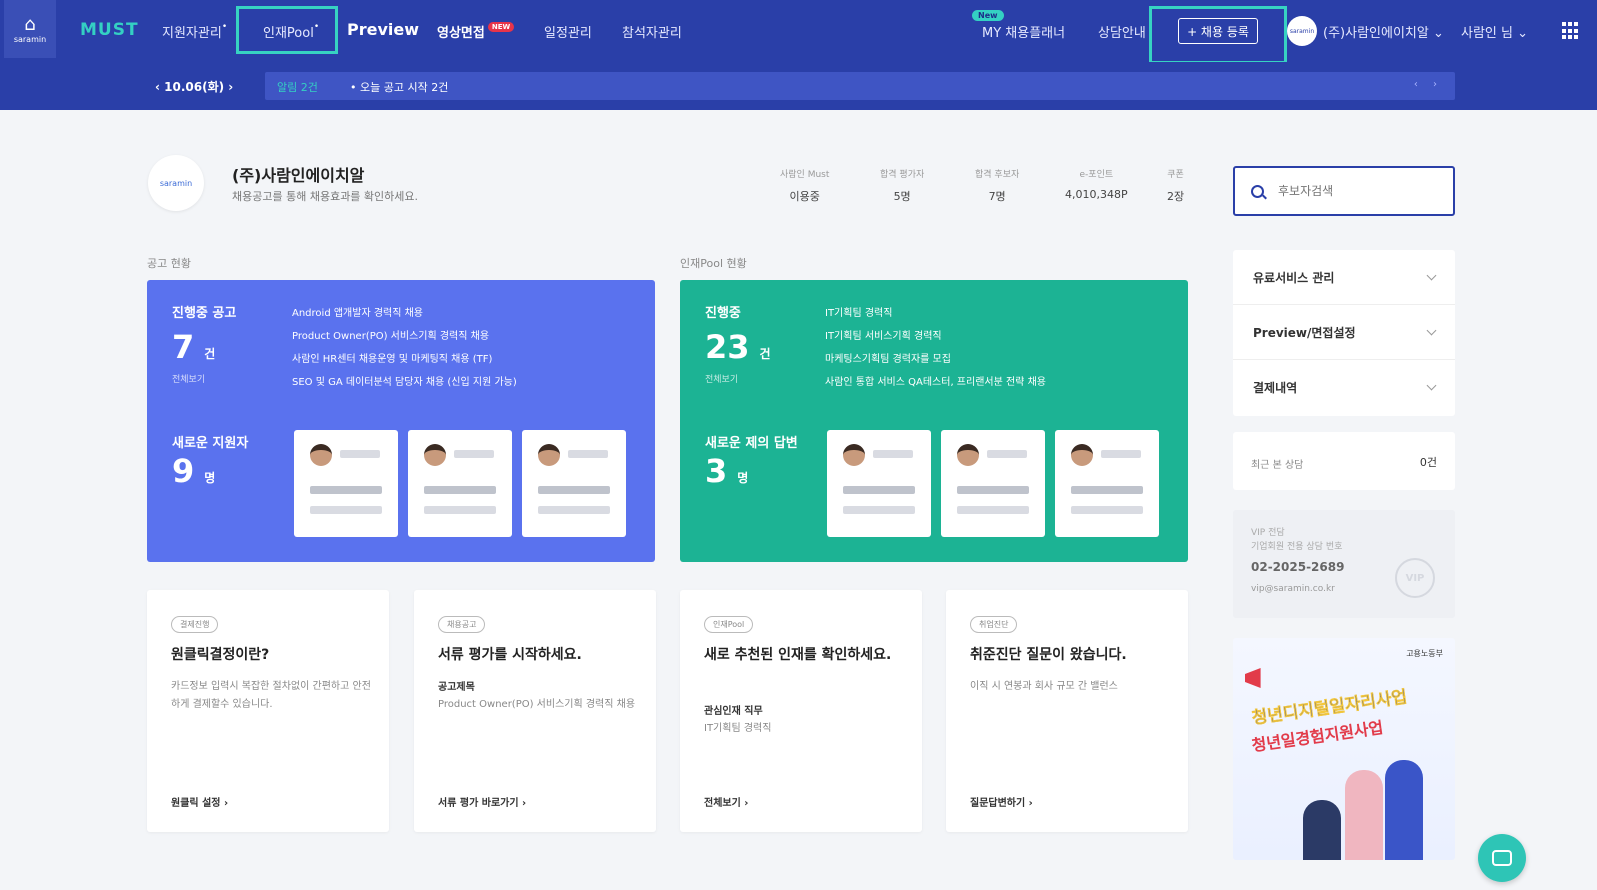  What do you see at coordinates (193, 471) in the screenshot?
I see `new-applicants-count: 9명` at bounding box center [193, 471].